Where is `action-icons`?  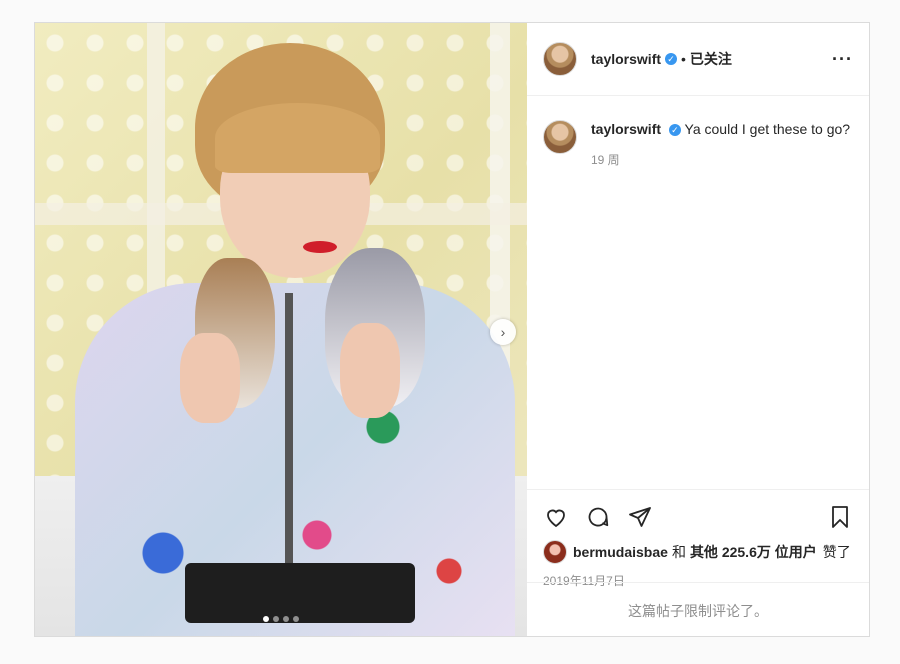
action-icons is located at coordinates (698, 517).